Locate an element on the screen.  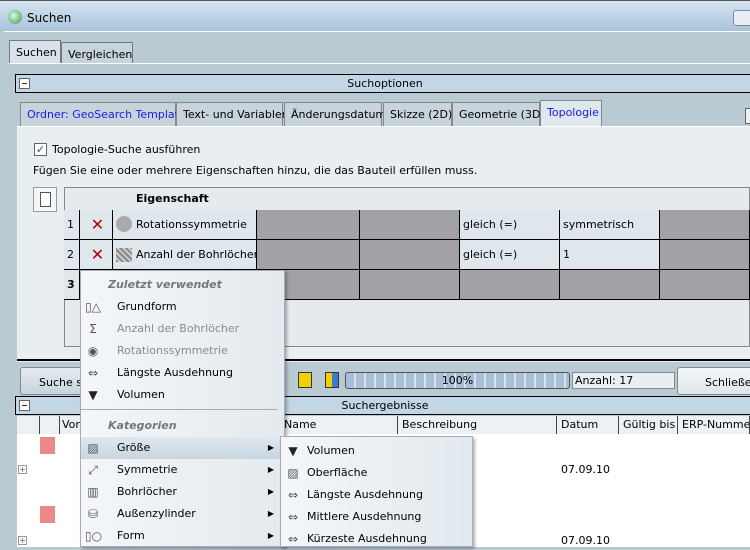
submenu-item-laengste: ⇔ Längste Ausdehnung is located at coordinates (376, 495).